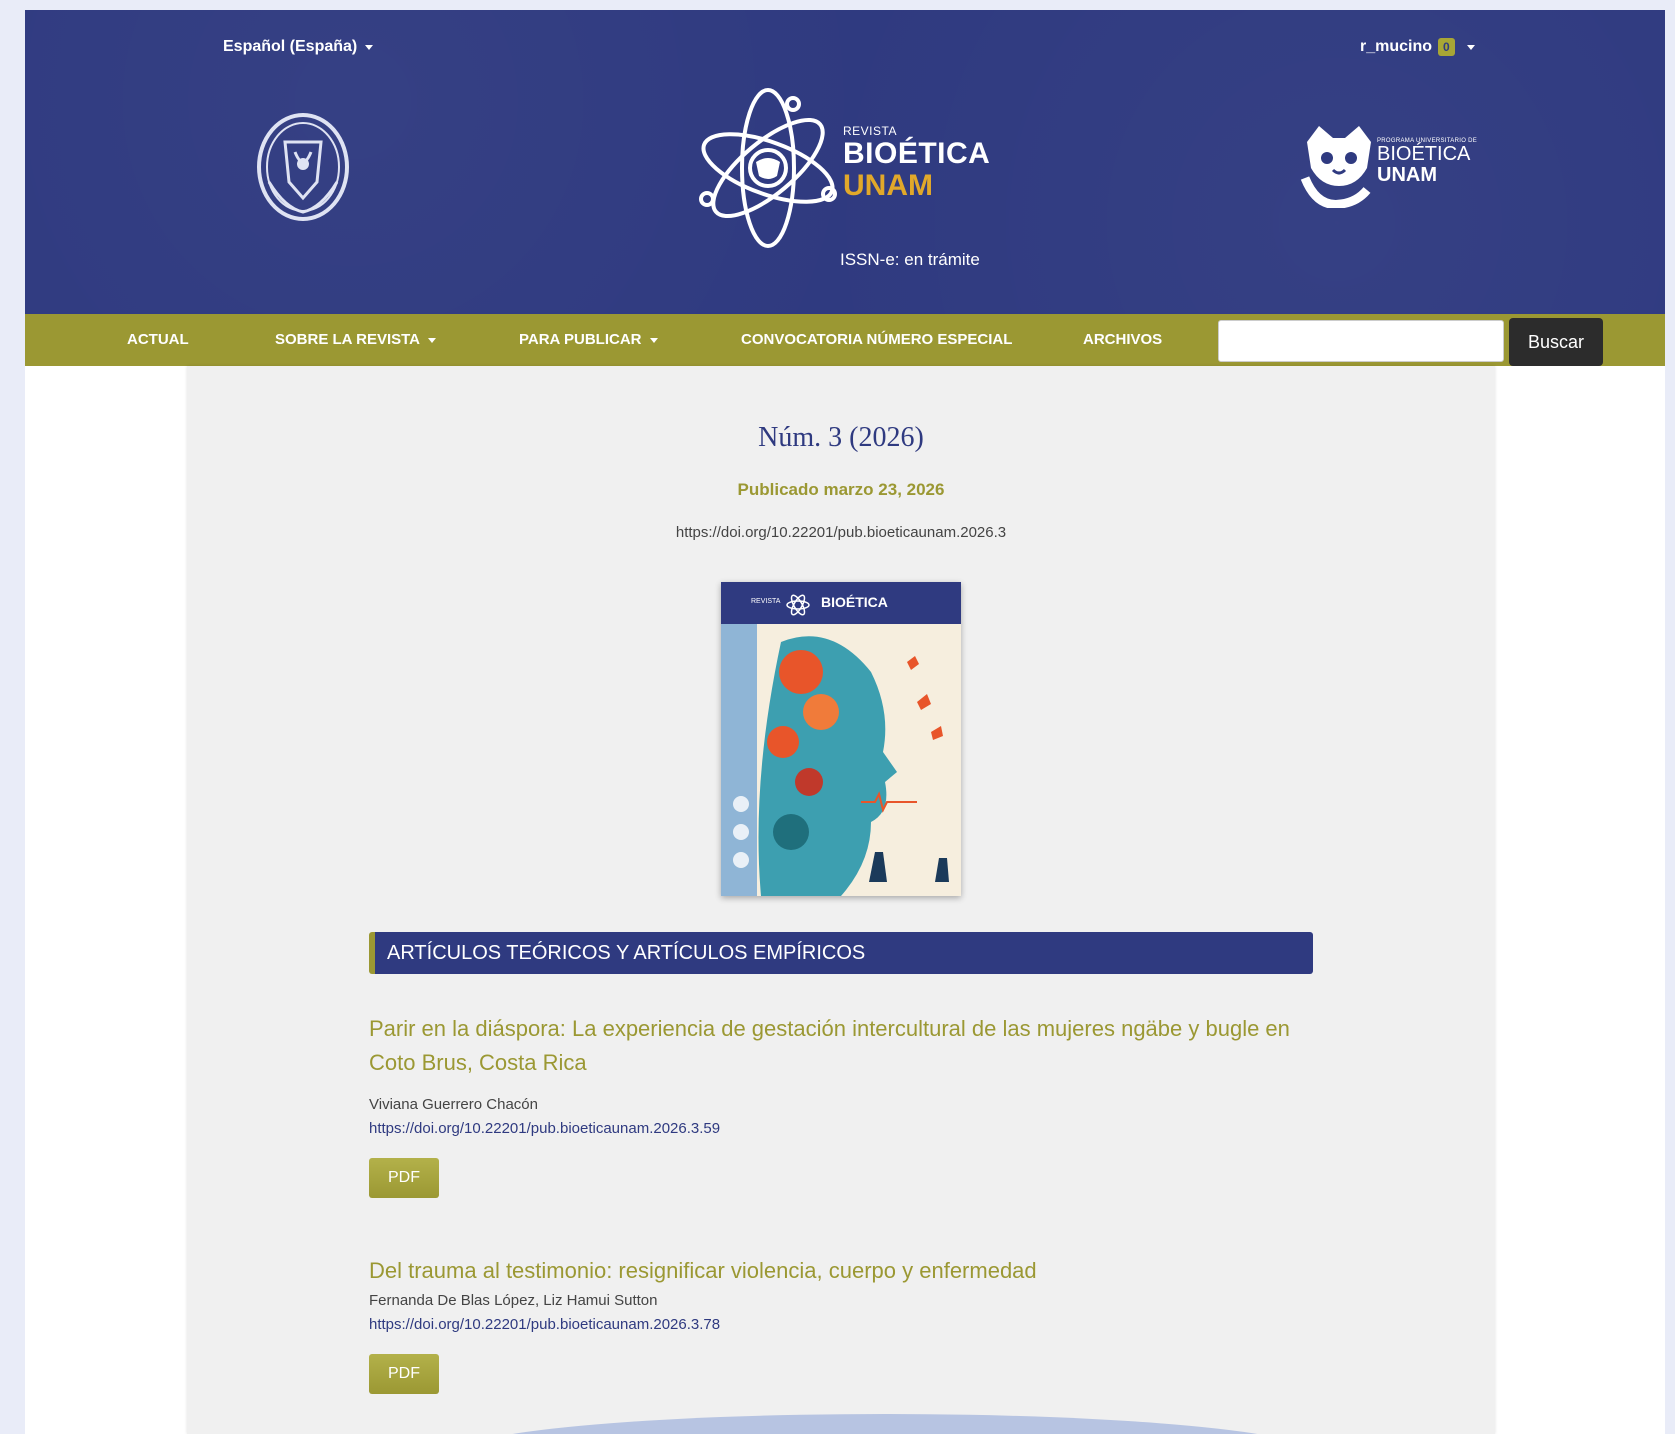  Describe the element at coordinates (290, 46) in the screenshot. I see `language-label: Español (España)` at that location.